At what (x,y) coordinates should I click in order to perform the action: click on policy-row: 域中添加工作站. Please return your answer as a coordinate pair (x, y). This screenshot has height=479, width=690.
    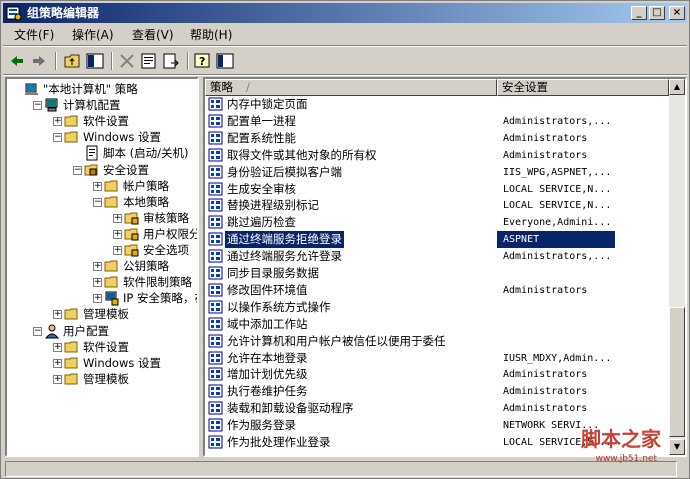
    Looking at the image, I should click on (445, 324).